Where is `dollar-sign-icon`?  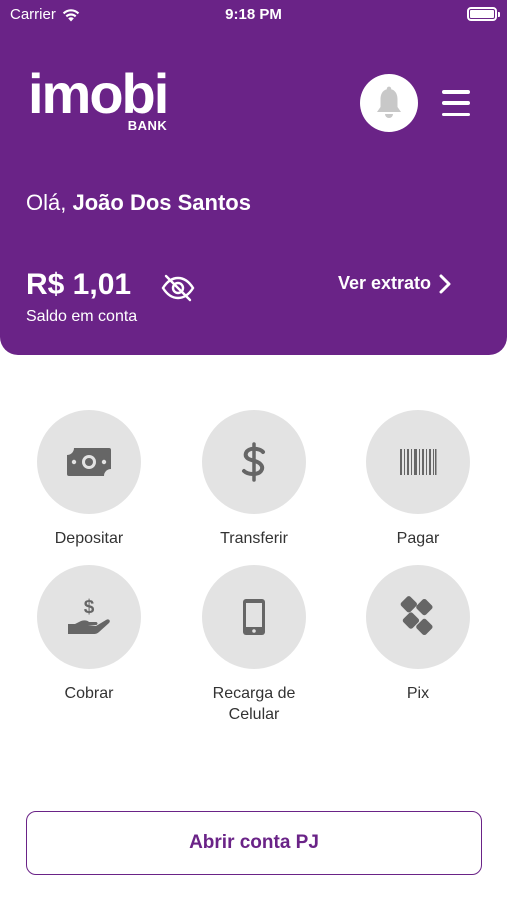
dollar-sign-icon is located at coordinates (253, 462).